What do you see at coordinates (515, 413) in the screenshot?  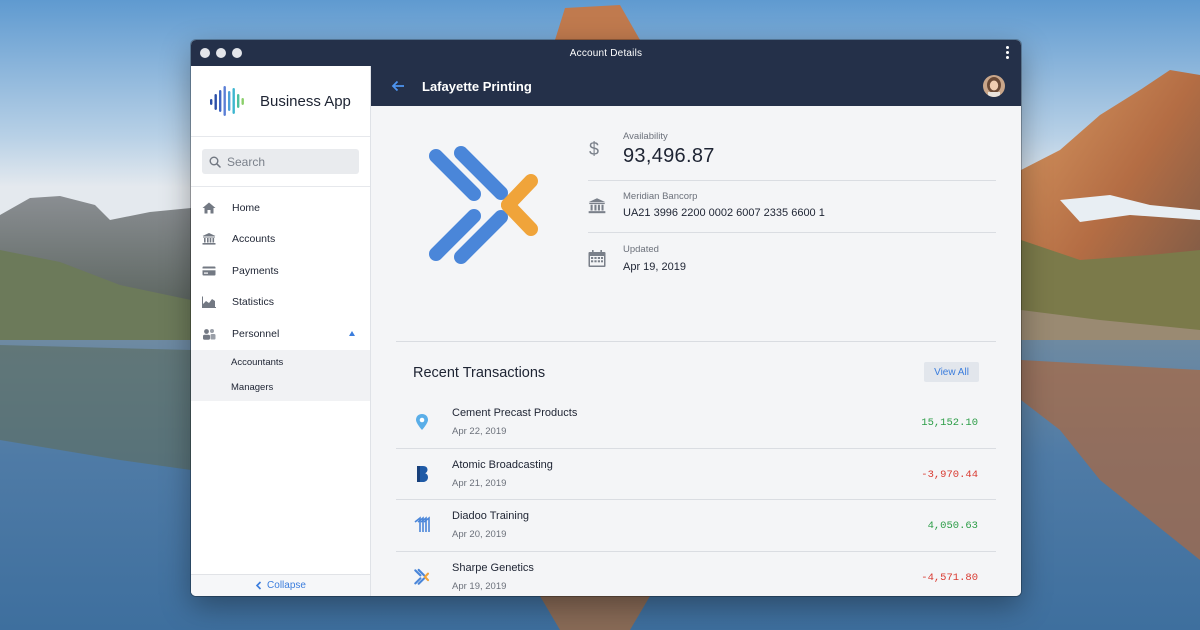 I see `transaction-name: Cement Precast Products` at bounding box center [515, 413].